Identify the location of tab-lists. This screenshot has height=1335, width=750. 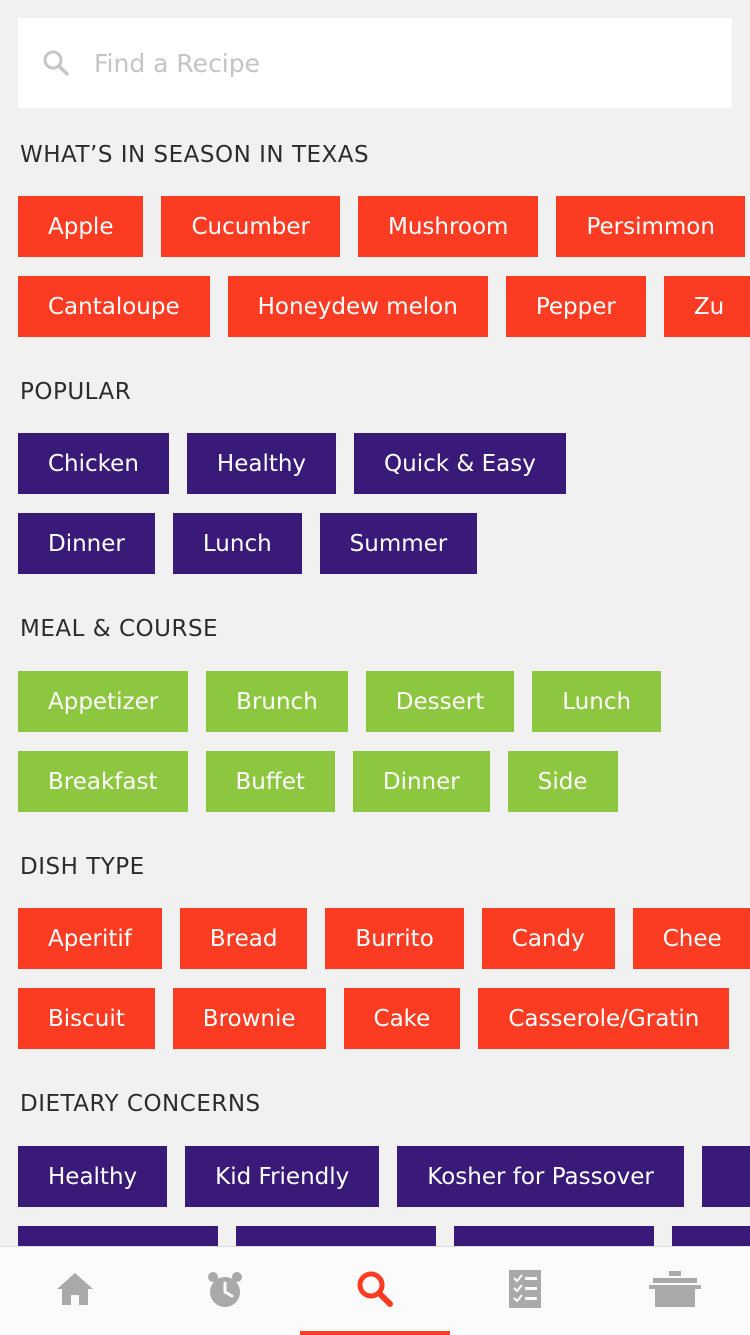
(525, 1291).